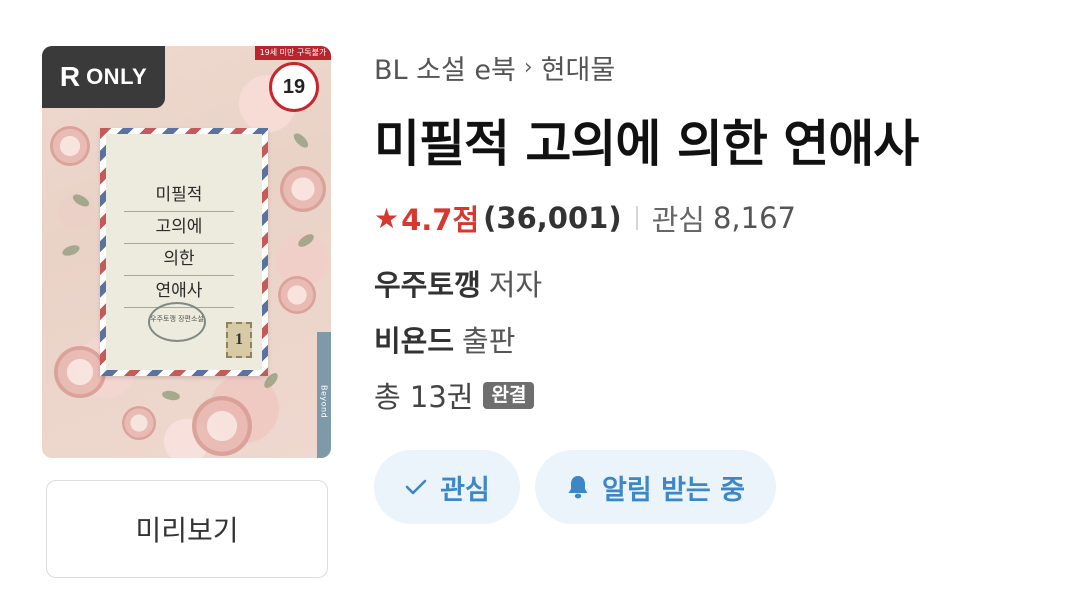 The height and width of the screenshot is (602, 1080). I want to click on postmark-seal: 우주토깽 장편소설, so click(177, 322).